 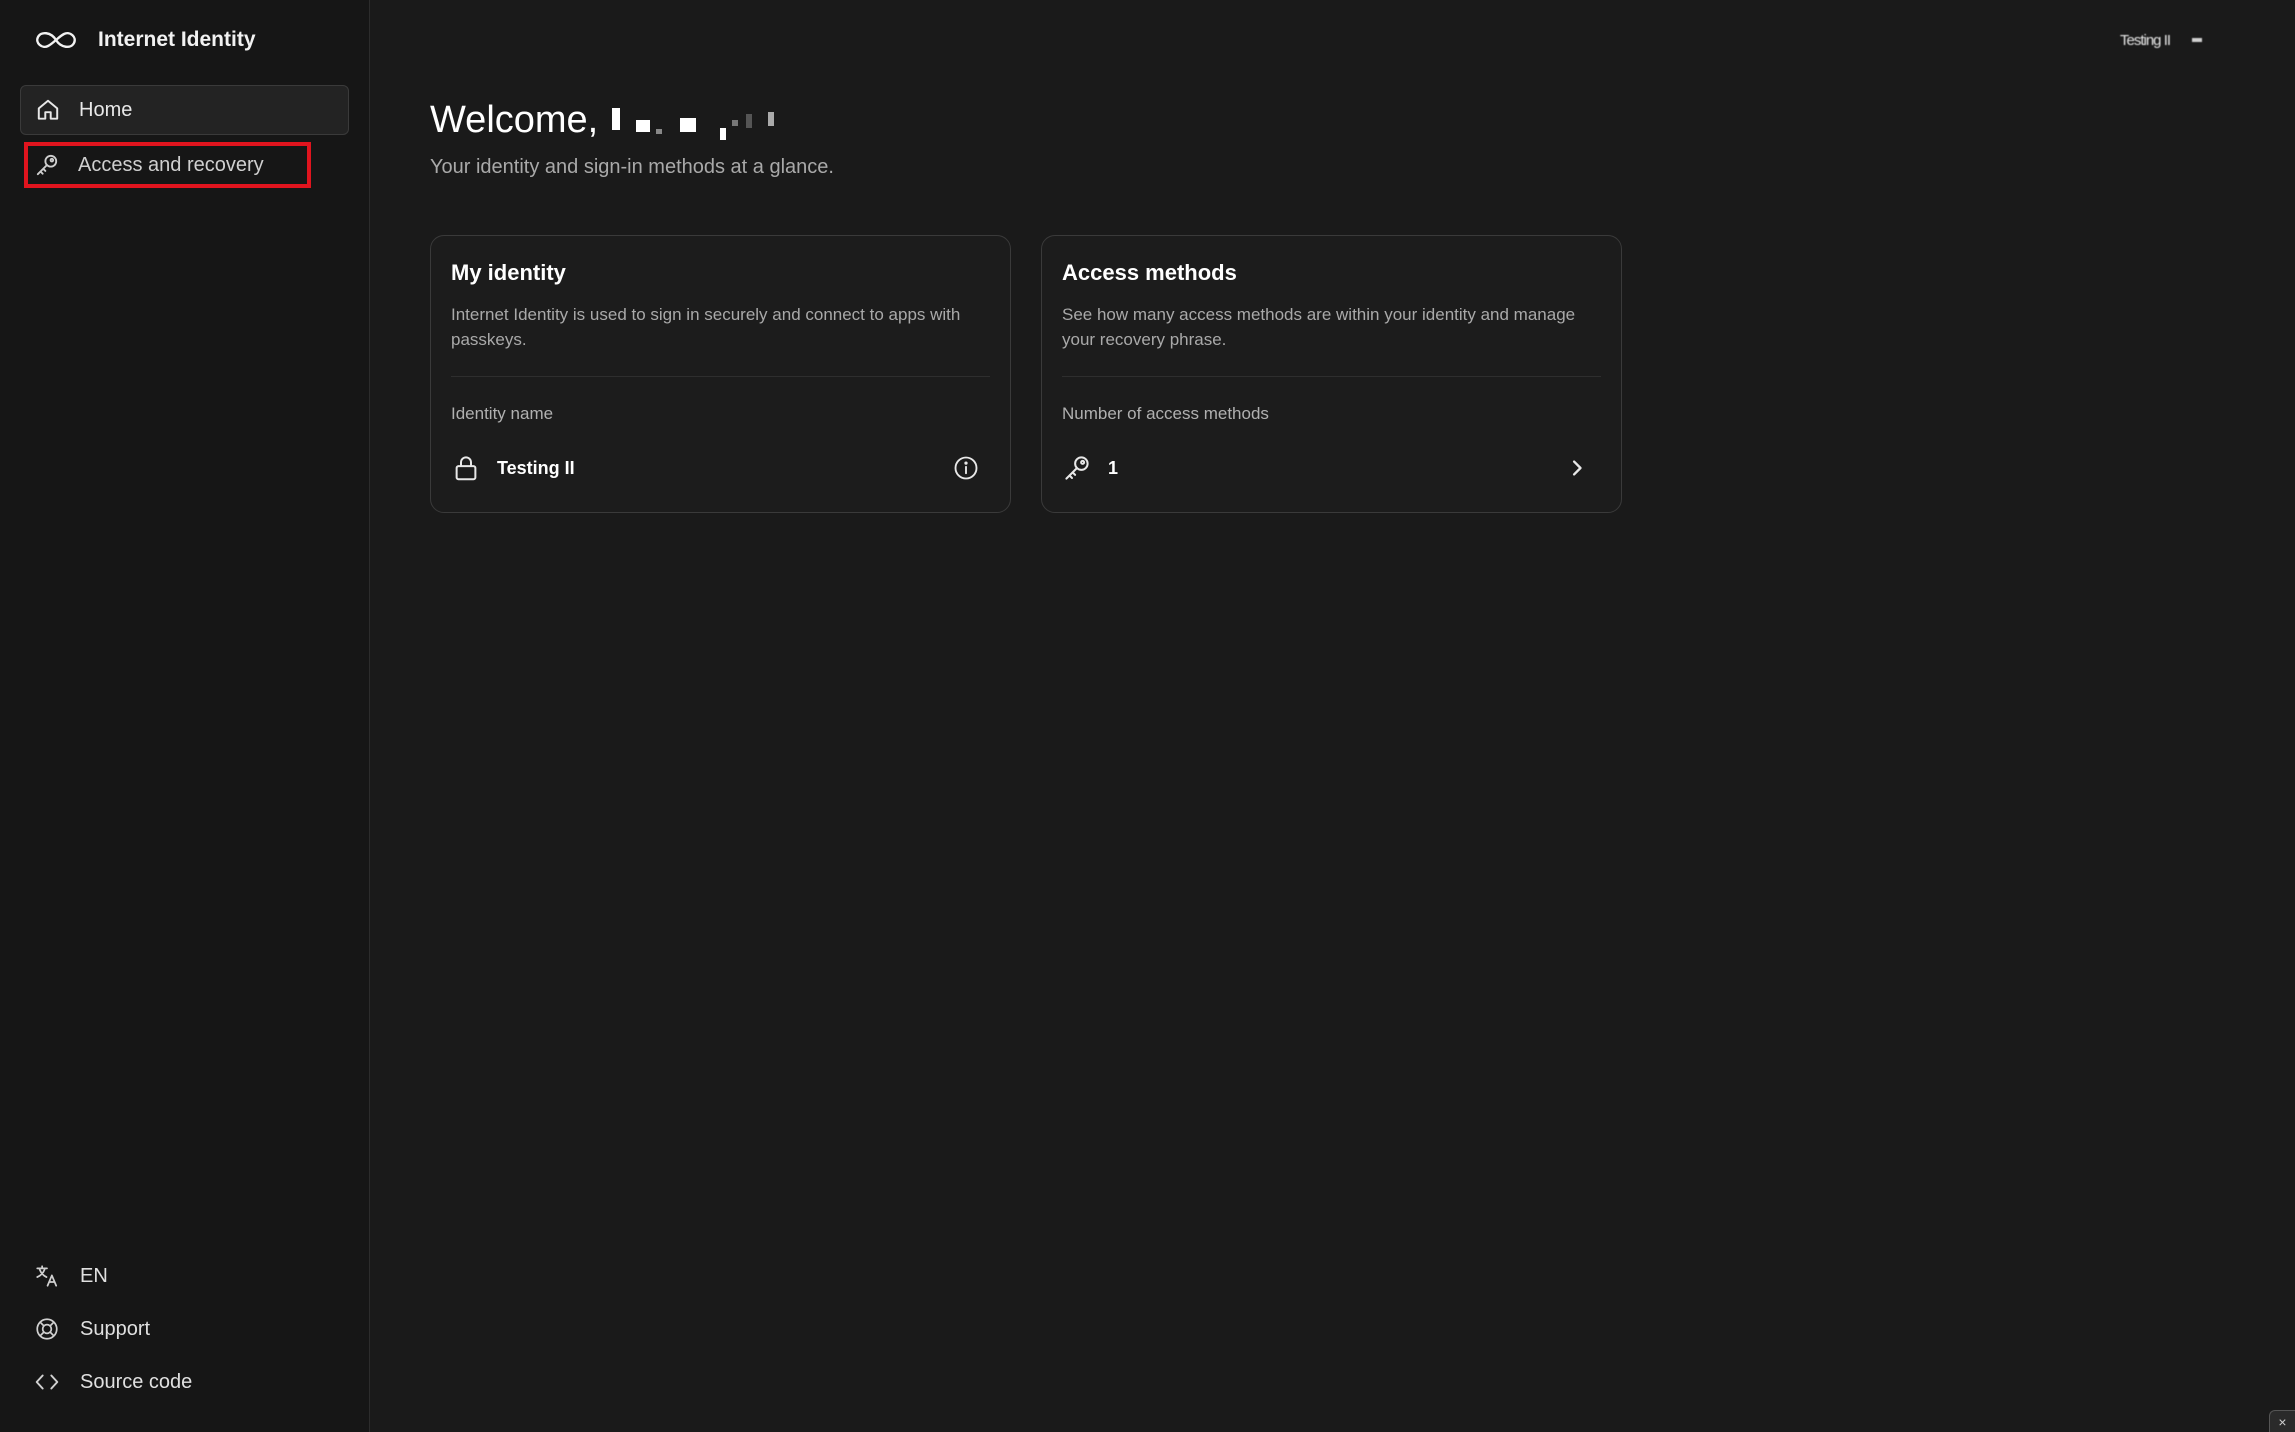 I want to click on identity-name-value: Testing II, so click(x=536, y=467).